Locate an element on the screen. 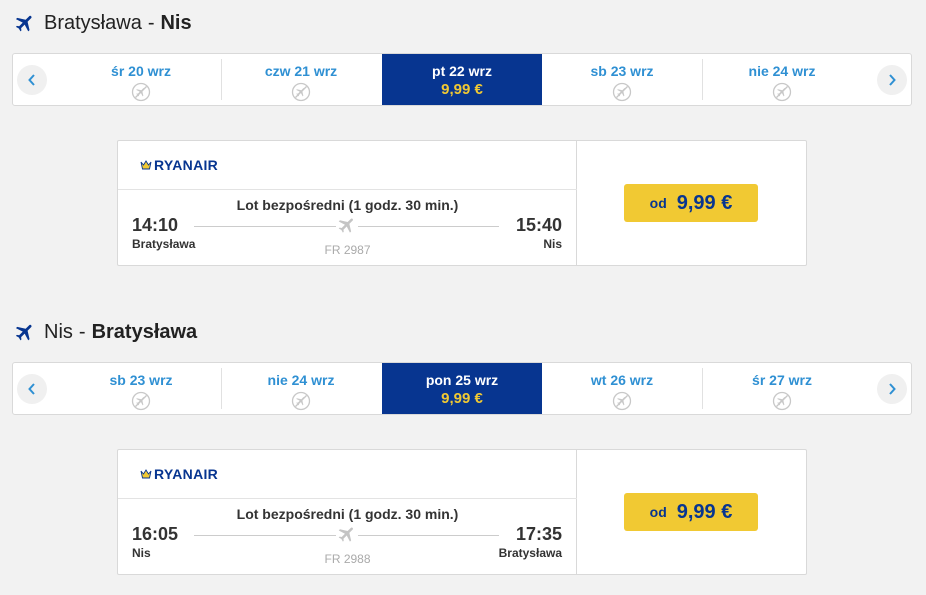  departure-time: 16:05 is located at coordinates (155, 534).